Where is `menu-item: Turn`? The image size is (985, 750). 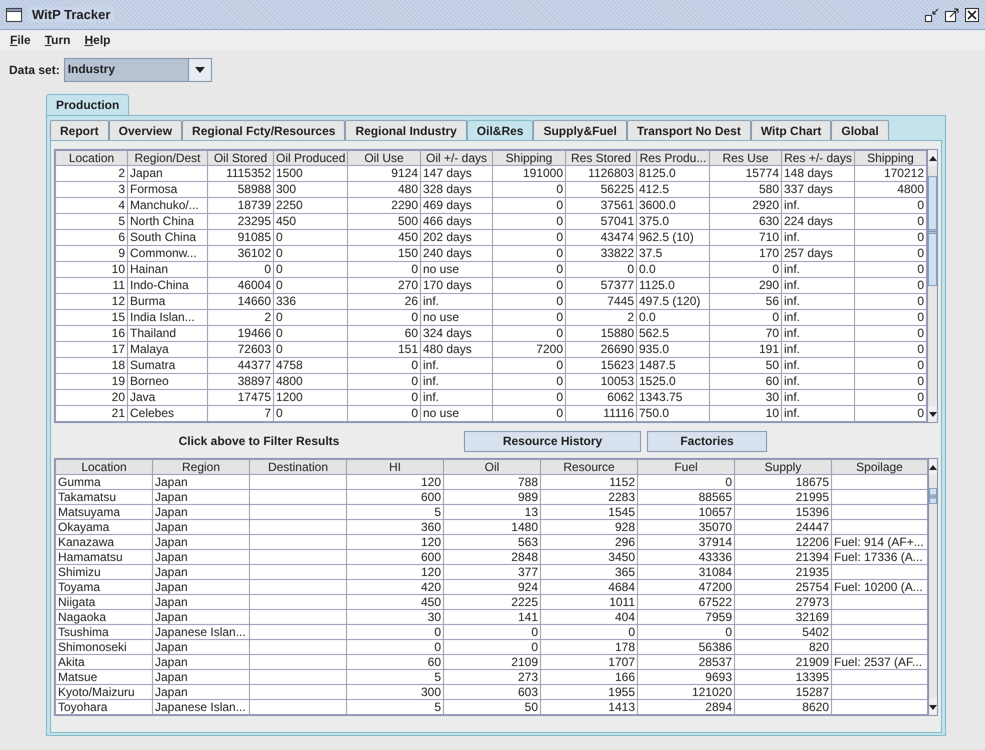
menu-item: Turn is located at coordinates (57, 40).